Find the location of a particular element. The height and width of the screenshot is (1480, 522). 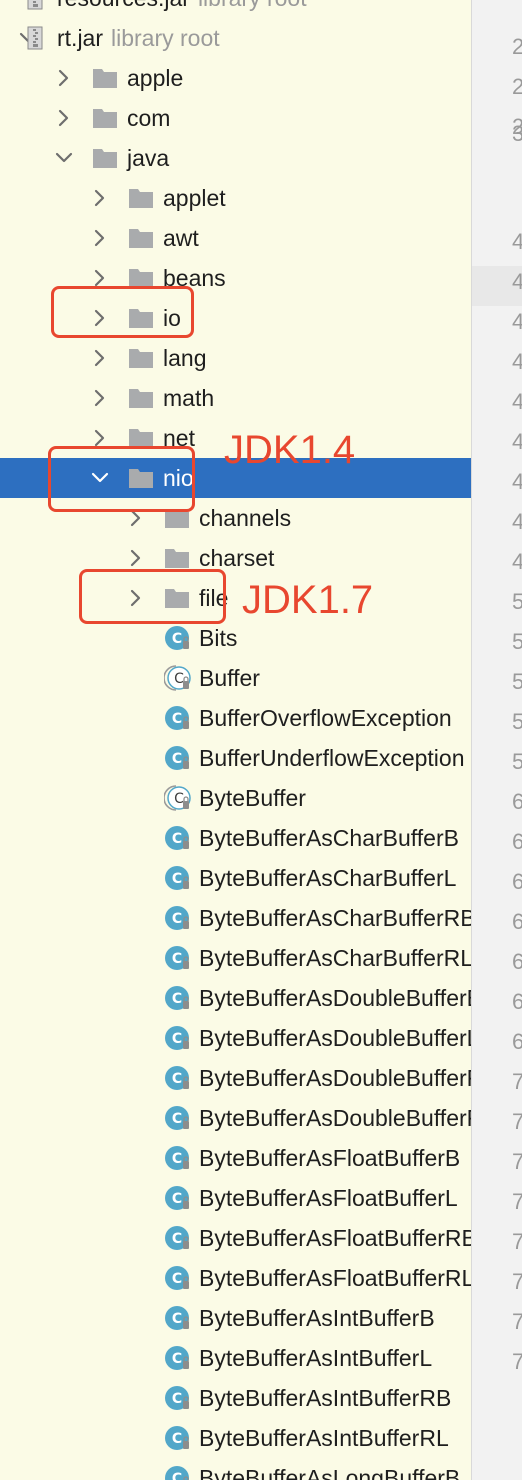

tree-node-rt-jar: rt.jar library root is located at coordinates (235, 38).